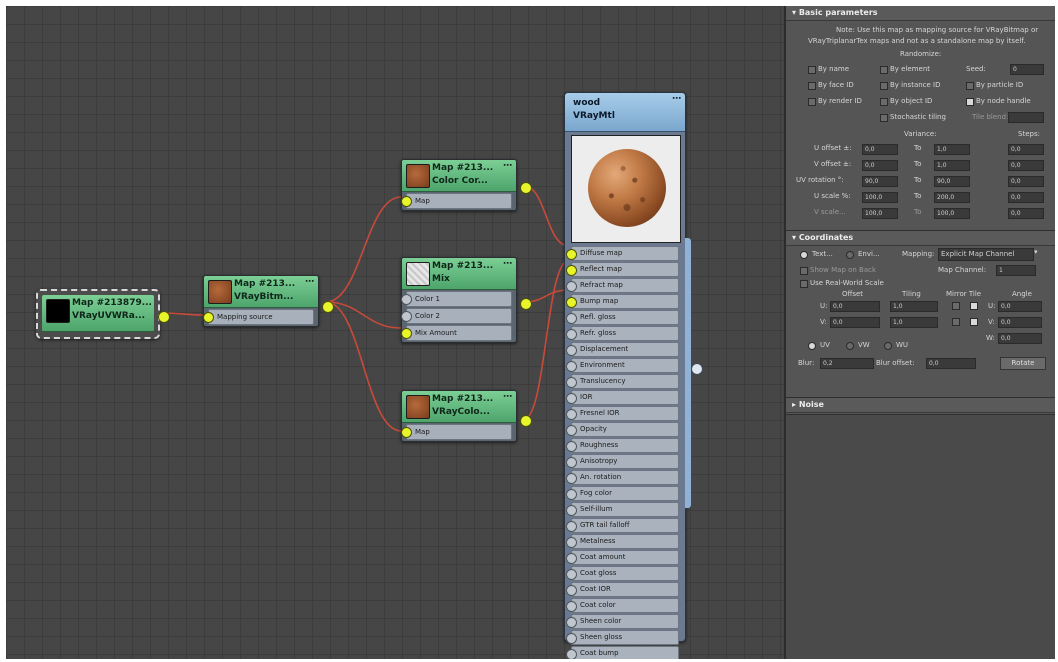 This screenshot has height=662, width=1058. Describe the element at coordinates (625, 112) in the screenshot. I see `node-header: wood VRayMtl ⋯` at that location.